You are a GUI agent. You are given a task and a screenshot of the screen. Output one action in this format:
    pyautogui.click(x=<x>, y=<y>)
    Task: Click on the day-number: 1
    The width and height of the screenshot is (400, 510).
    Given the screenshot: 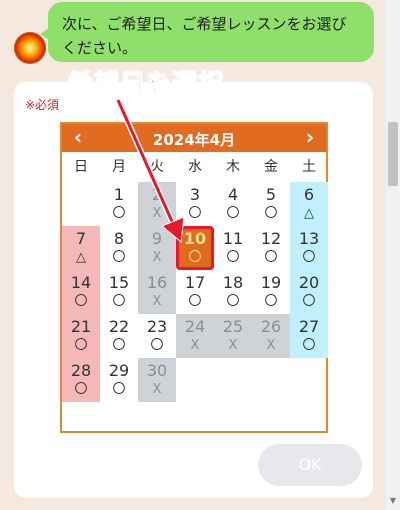 What is the action you would take?
    pyautogui.click(x=119, y=194)
    